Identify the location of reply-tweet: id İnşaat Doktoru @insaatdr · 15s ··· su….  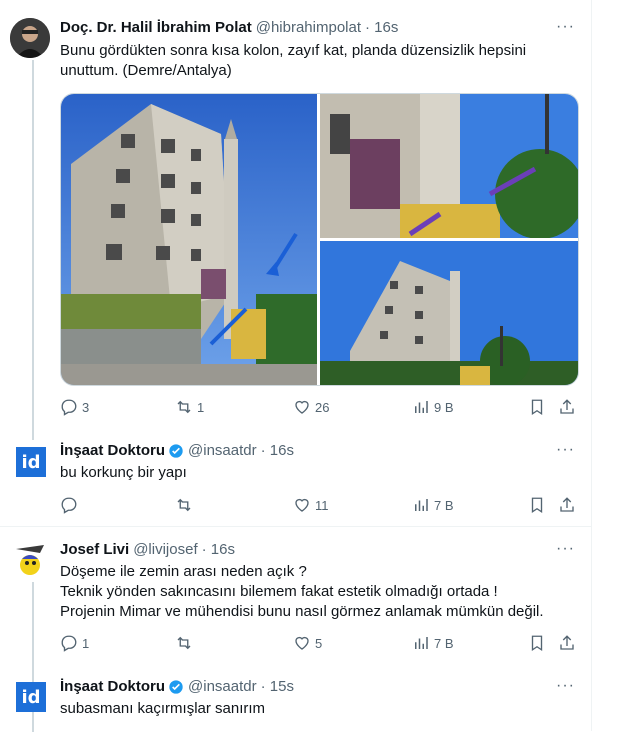
(295, 699).